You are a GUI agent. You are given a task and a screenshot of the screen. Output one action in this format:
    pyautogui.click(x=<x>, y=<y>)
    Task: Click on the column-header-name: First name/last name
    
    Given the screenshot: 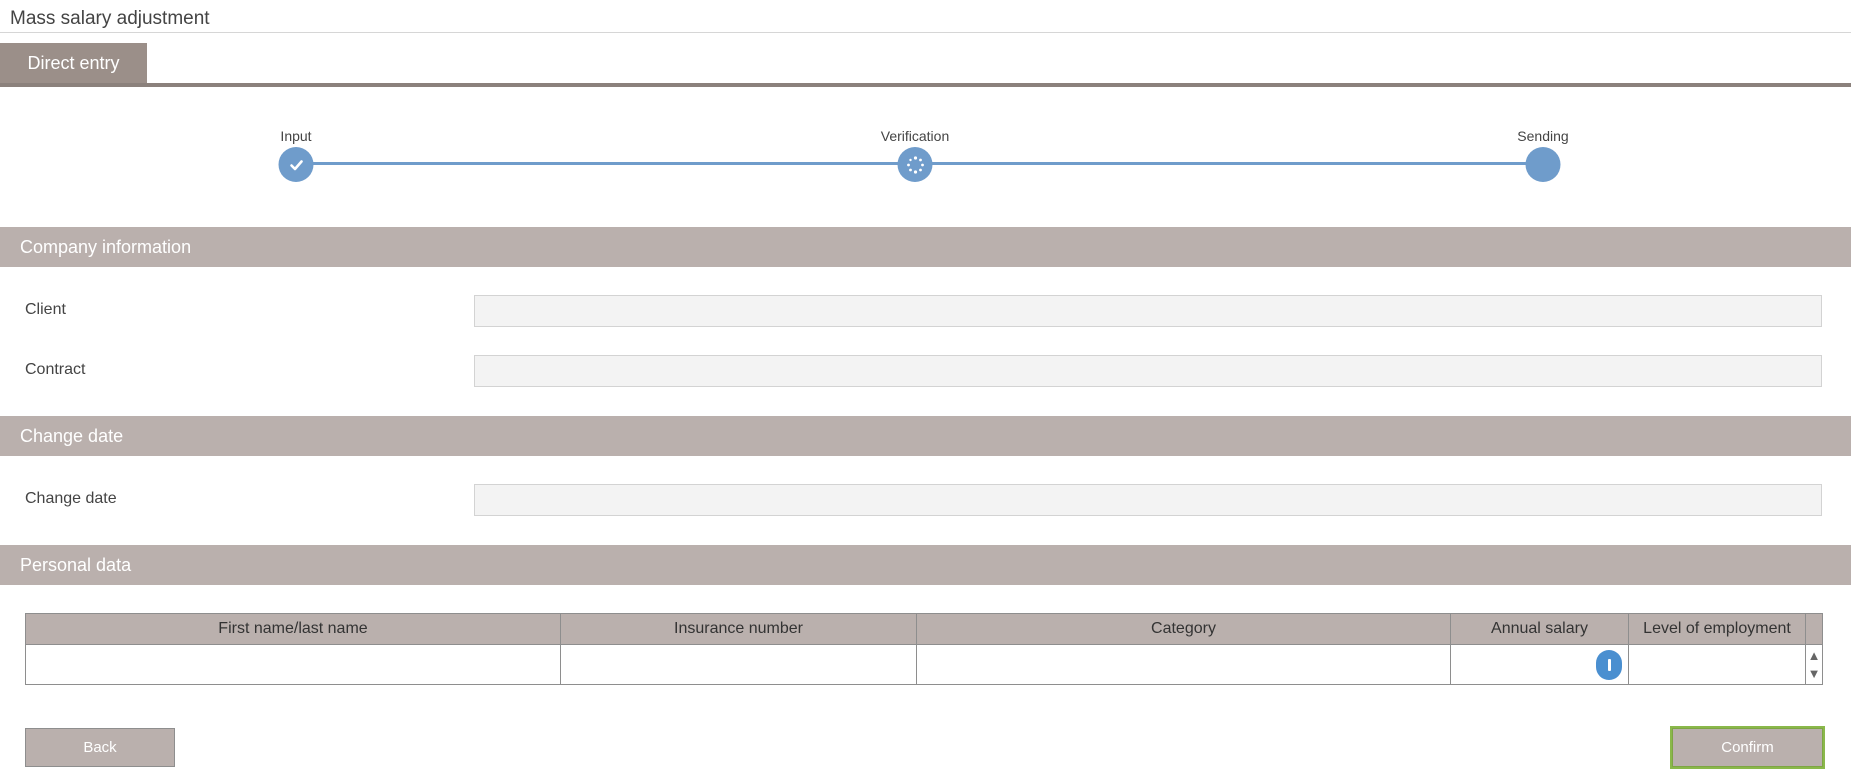 What is the action you would take?
    pyautogui.click(x=293, y=629)
    